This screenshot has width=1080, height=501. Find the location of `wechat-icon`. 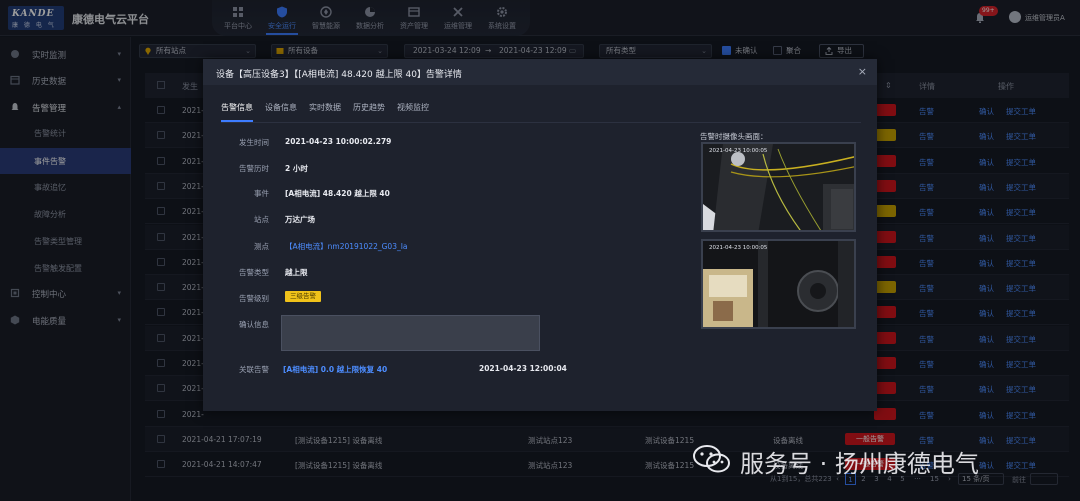

wechat-icon is located at coordinates (711, 459).